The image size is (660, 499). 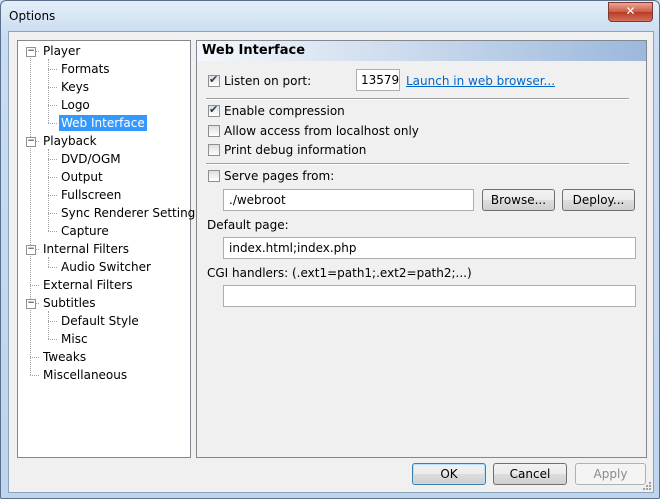 I want to click on listen-on-port-label: Listen on port:, so click(x=268, y=81).